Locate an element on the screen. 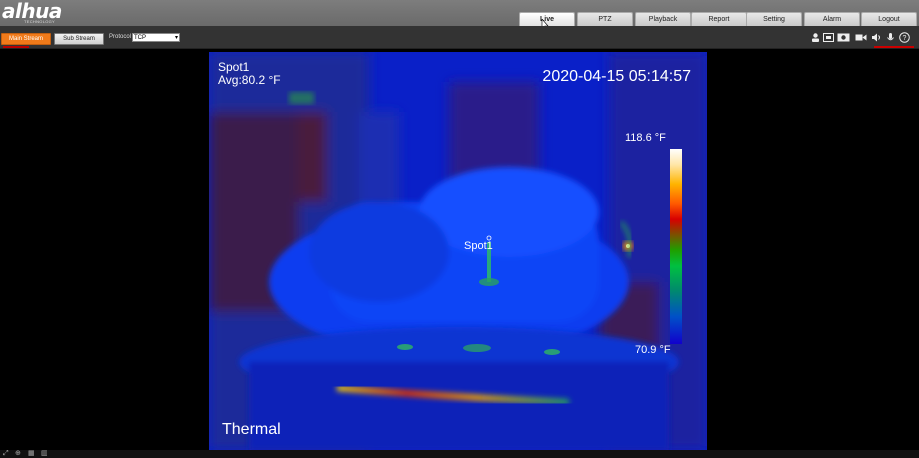 The height and width of the screenshot is (458, 919). toolbar-icons: ? is located at coordinates (863, 37).